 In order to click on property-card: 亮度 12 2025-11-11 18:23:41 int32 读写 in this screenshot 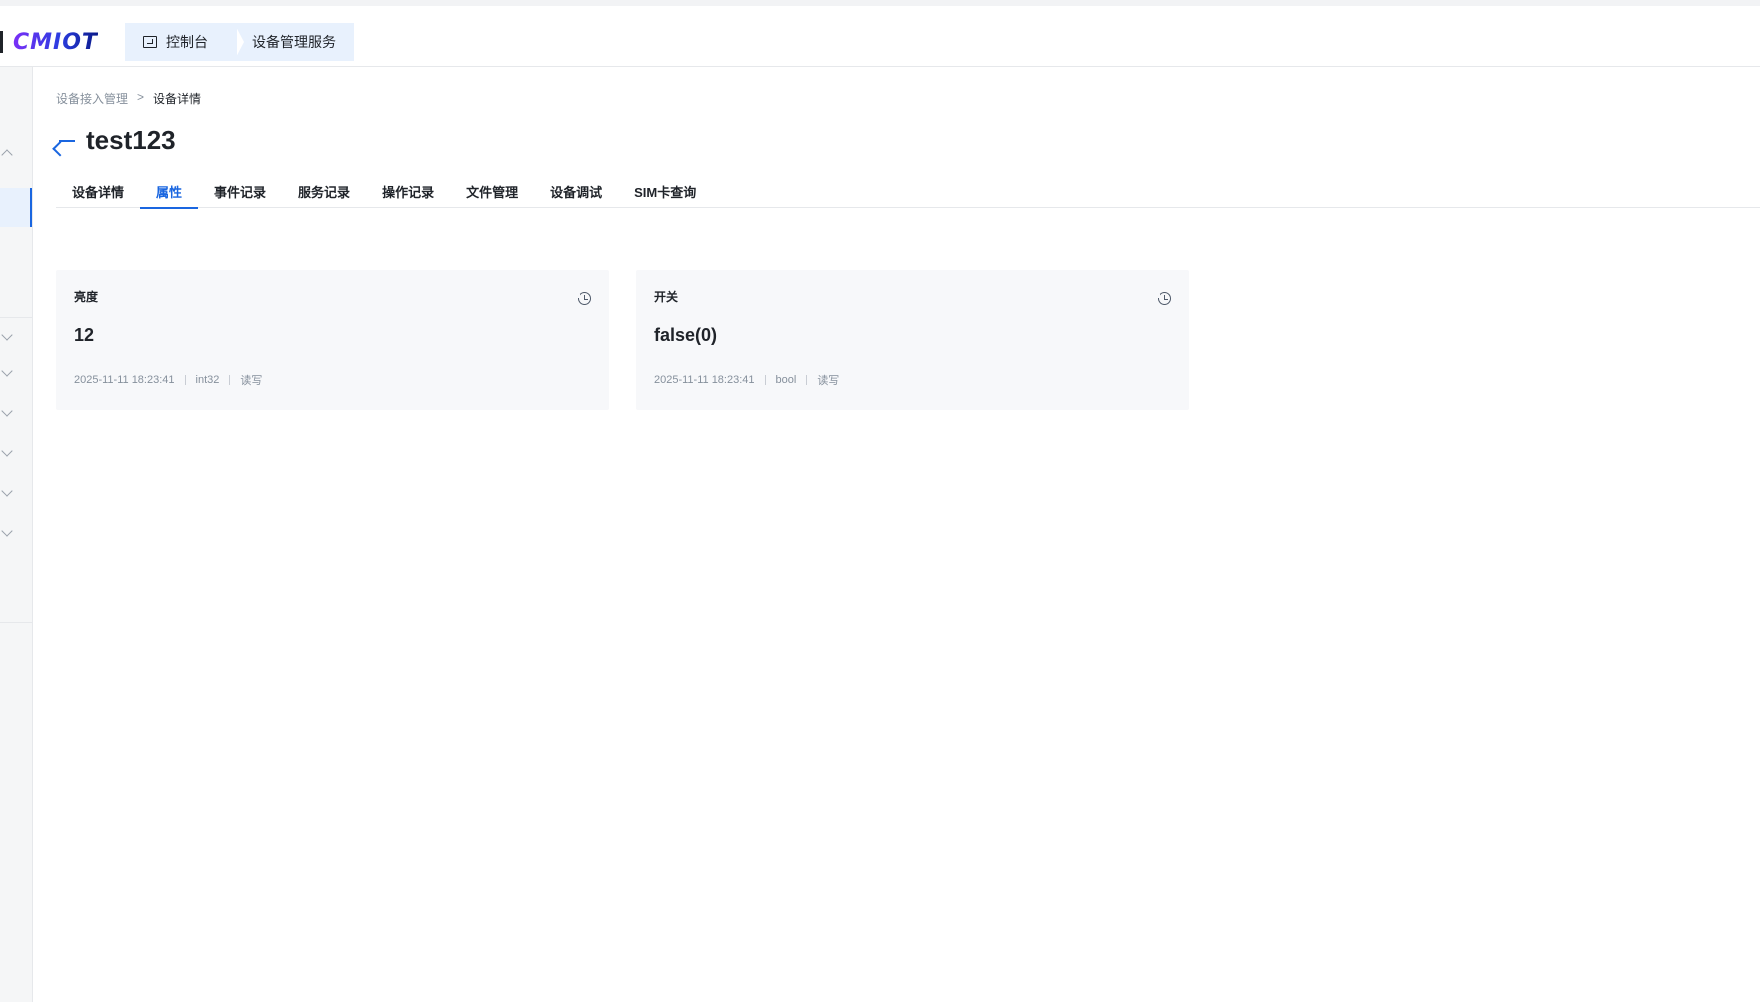, I will do `click(332, 340)`.